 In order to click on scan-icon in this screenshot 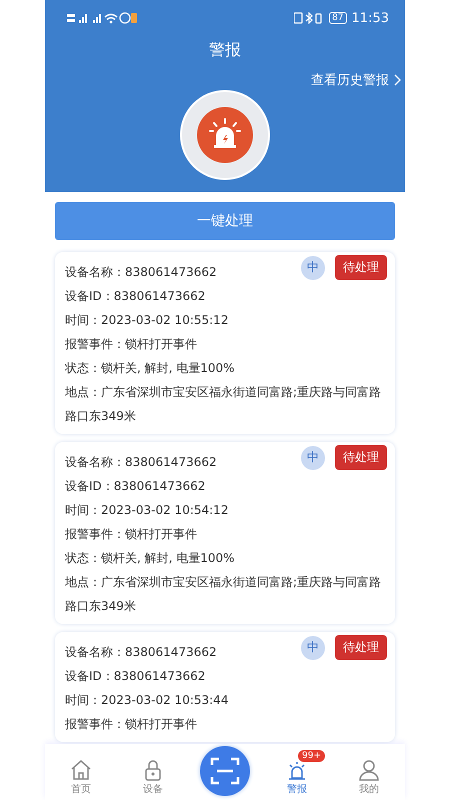, I will do `click(225, 771)`.